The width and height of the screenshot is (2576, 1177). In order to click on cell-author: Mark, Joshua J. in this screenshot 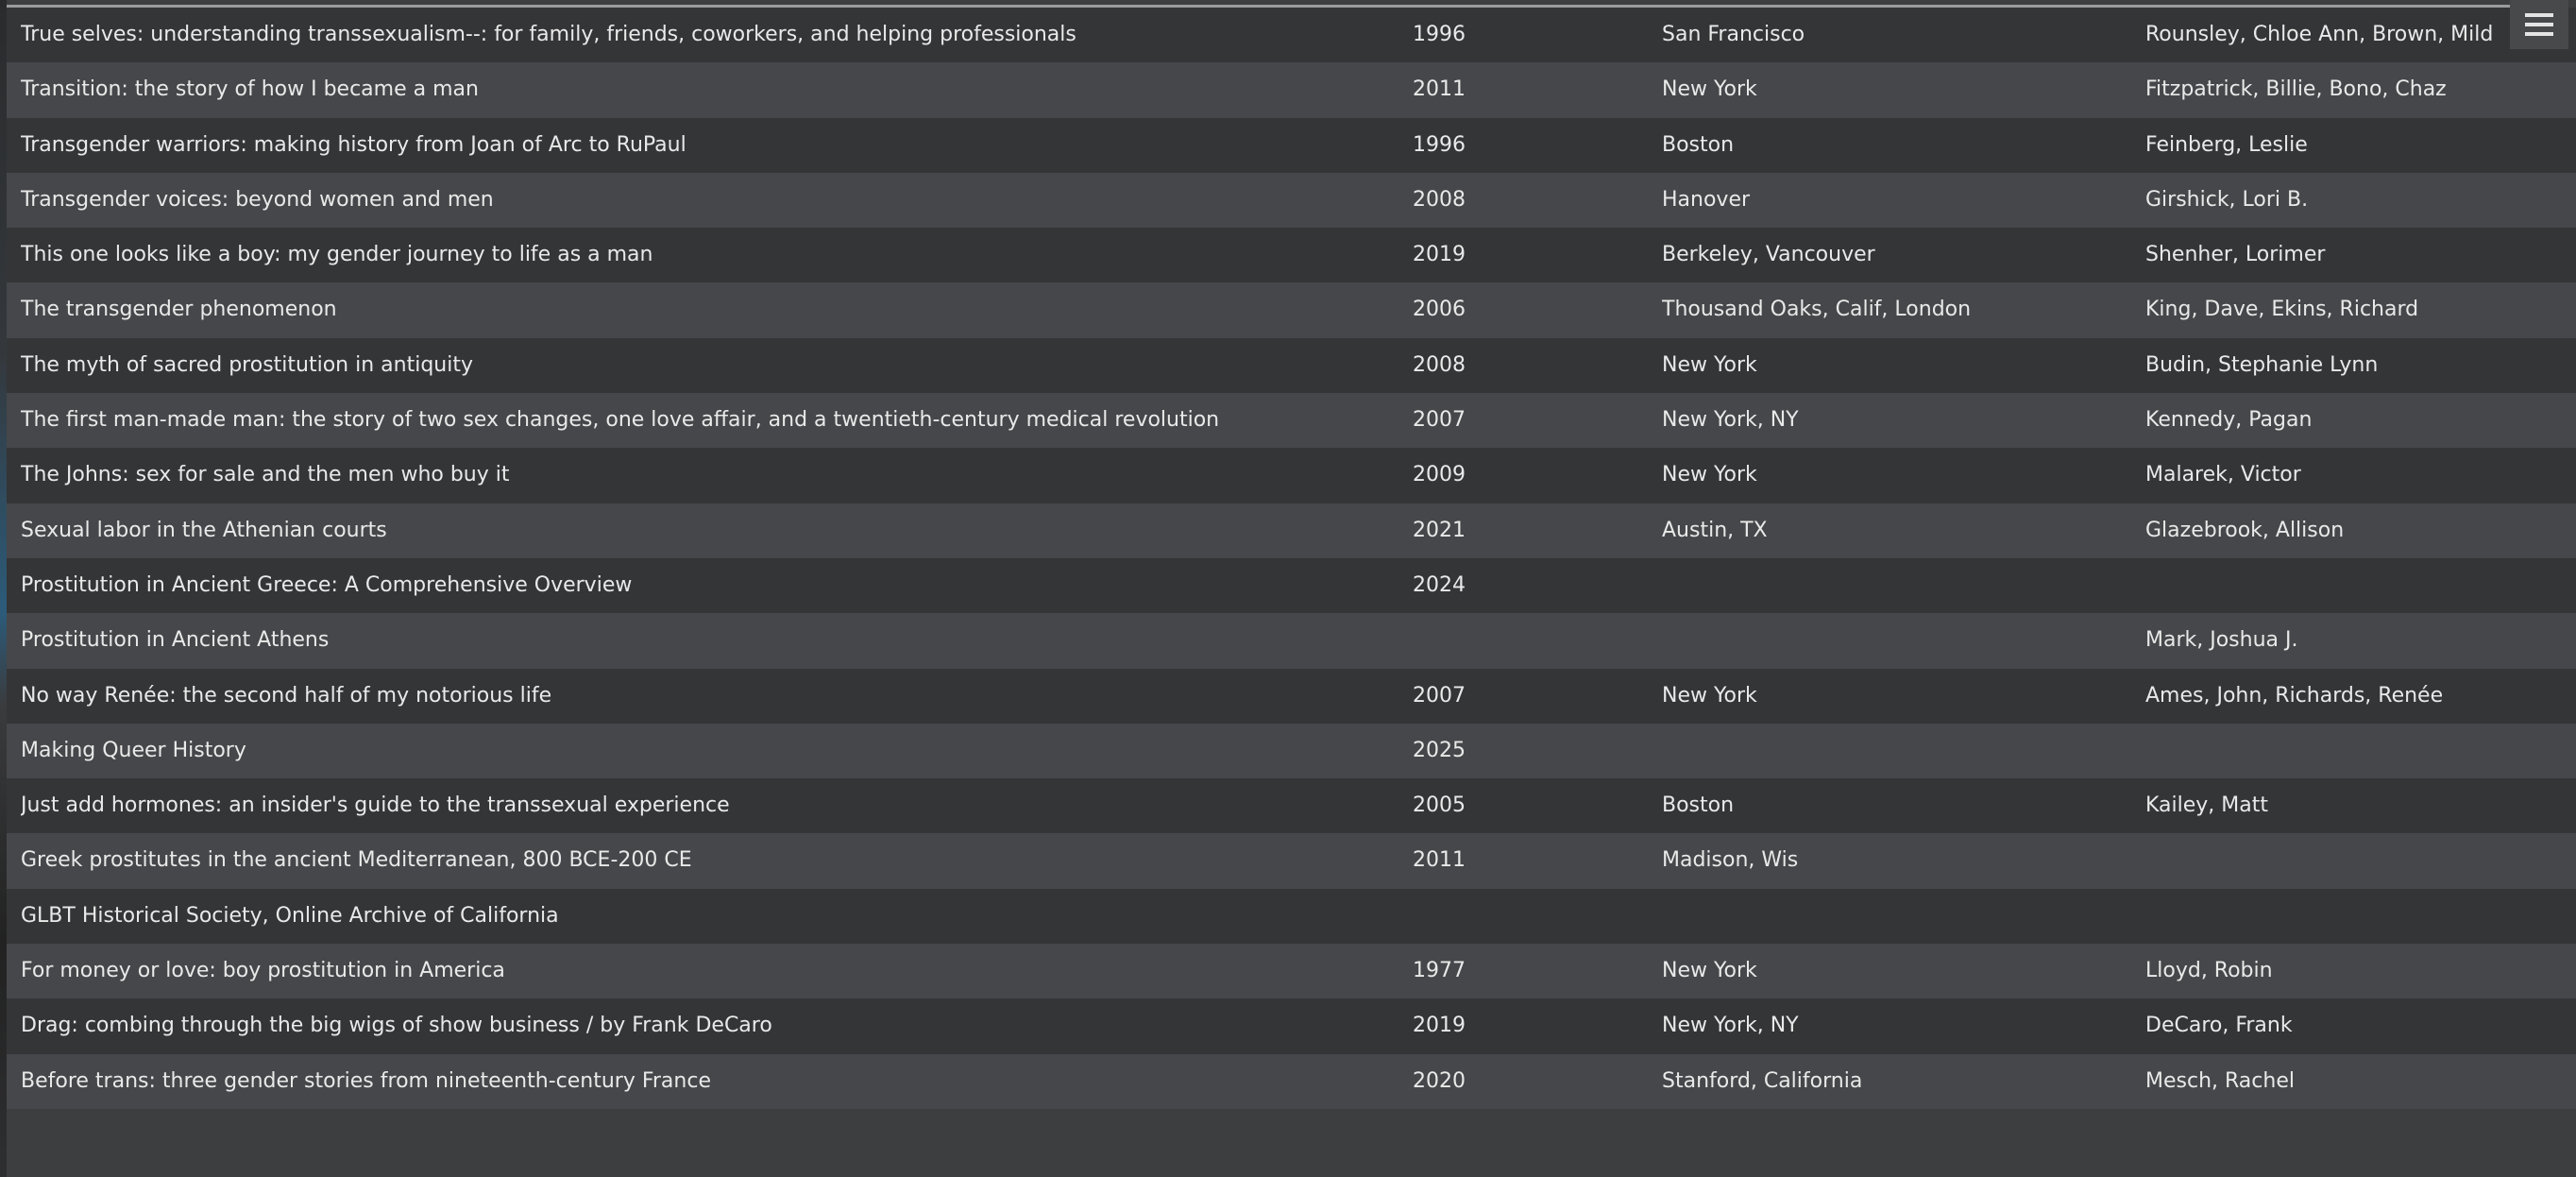, I will do `click(2221, 641)`.